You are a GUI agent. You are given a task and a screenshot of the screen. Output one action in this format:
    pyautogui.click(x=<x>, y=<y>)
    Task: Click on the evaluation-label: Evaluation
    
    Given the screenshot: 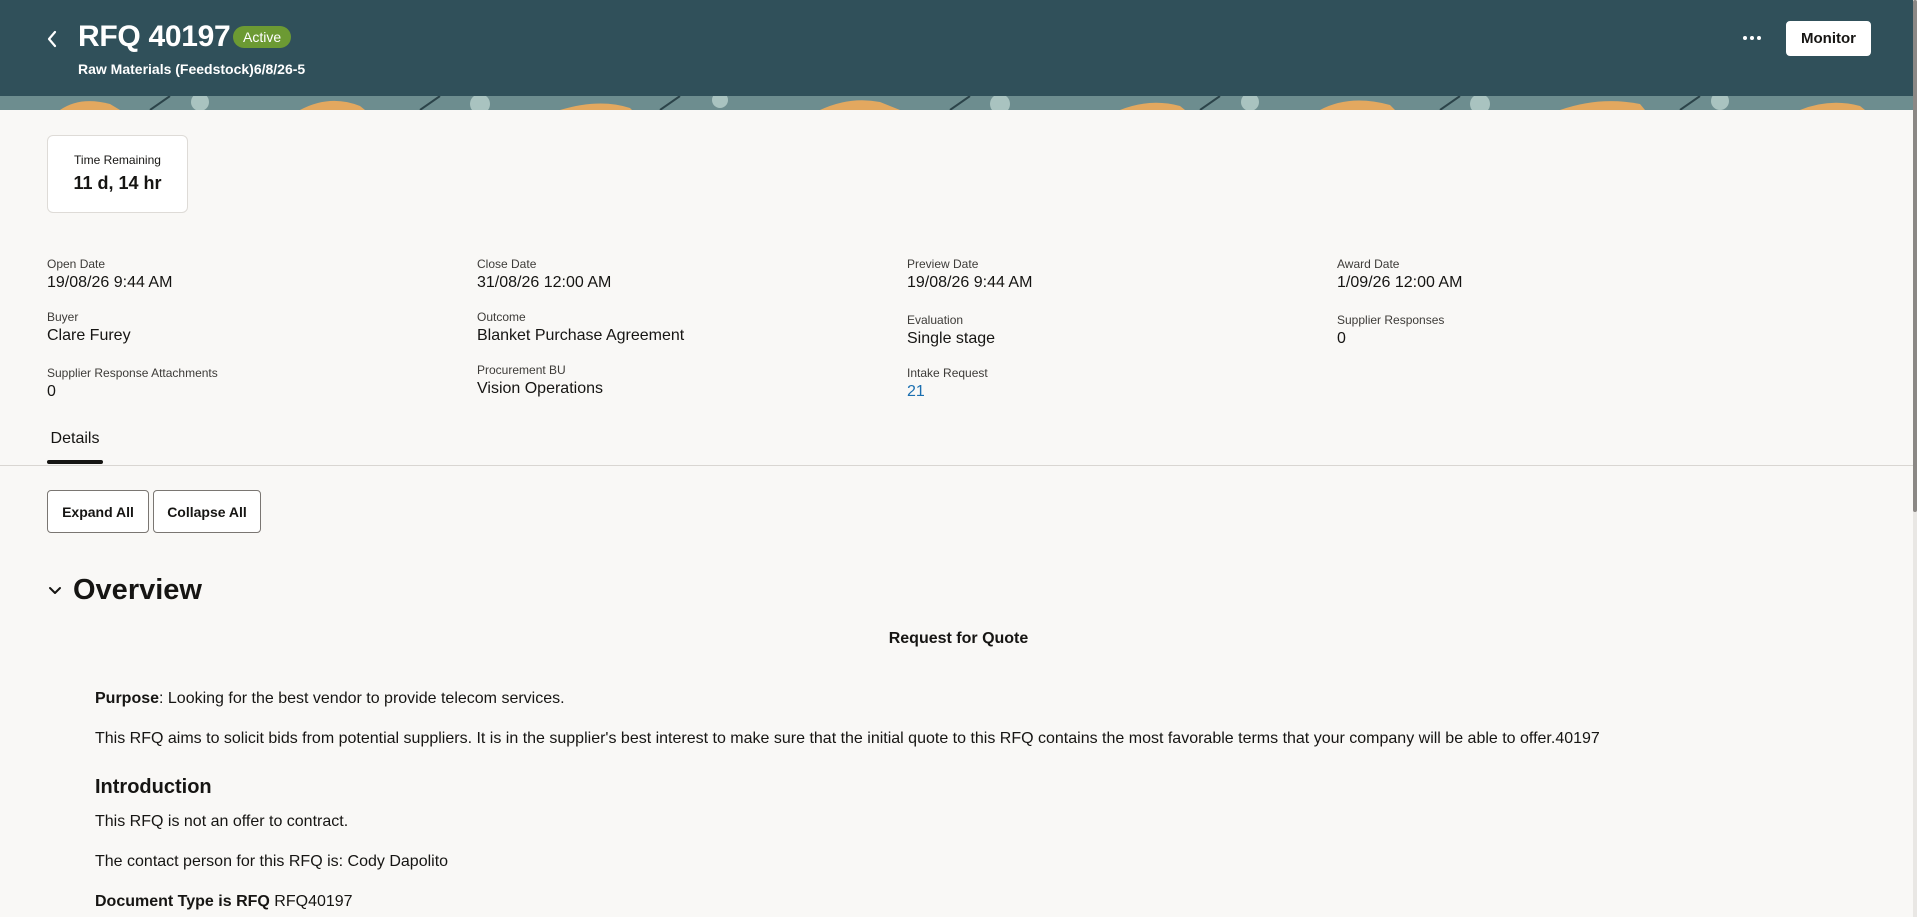 What is the action you would take?
    pyautogui.click(x=935, y=320)
    